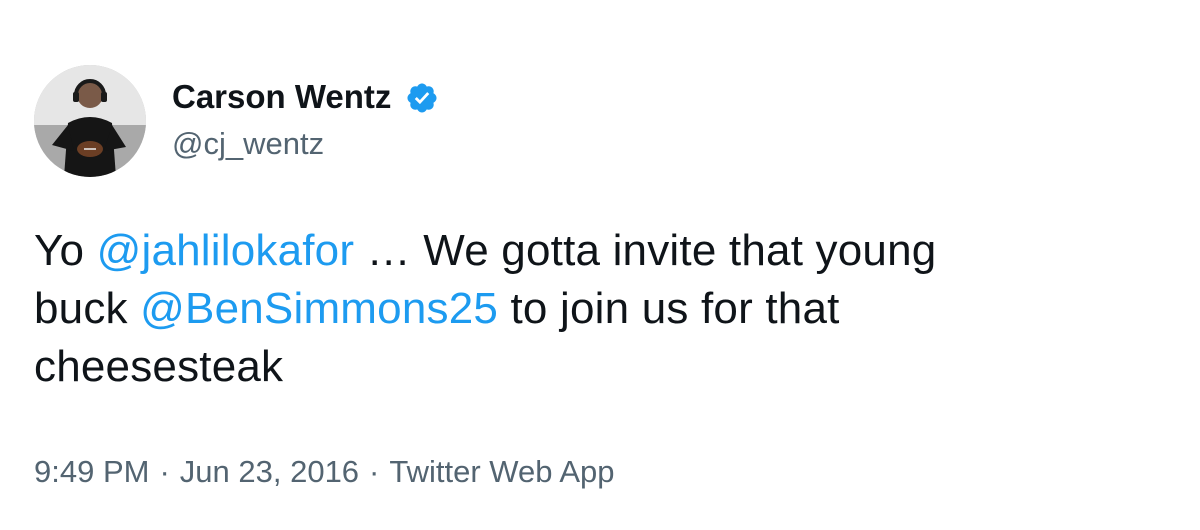 Image resolution: width=1200 pixels, height=530 pixels. Describe the element at coordinates (226, 250) in the screenshot. I see `mention-jahlilokafor: @jahlilokafor` at that location.